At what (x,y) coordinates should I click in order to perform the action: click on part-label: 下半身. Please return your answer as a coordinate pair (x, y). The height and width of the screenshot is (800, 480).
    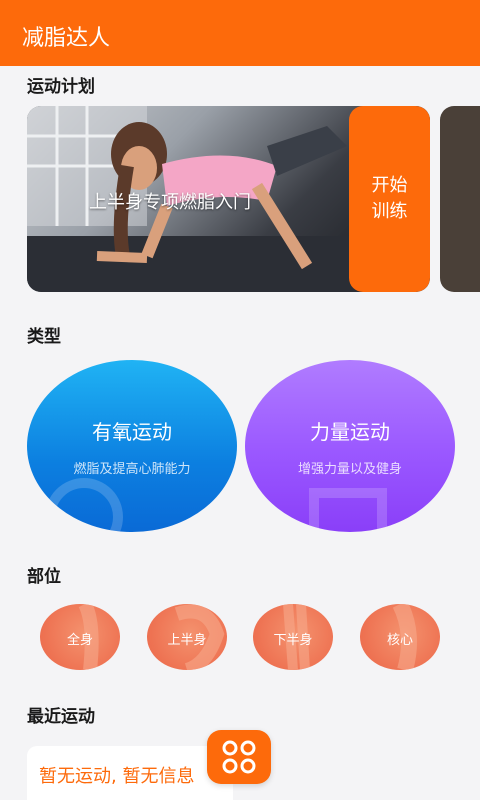
    Looking at the image, I should click on (293, 640).